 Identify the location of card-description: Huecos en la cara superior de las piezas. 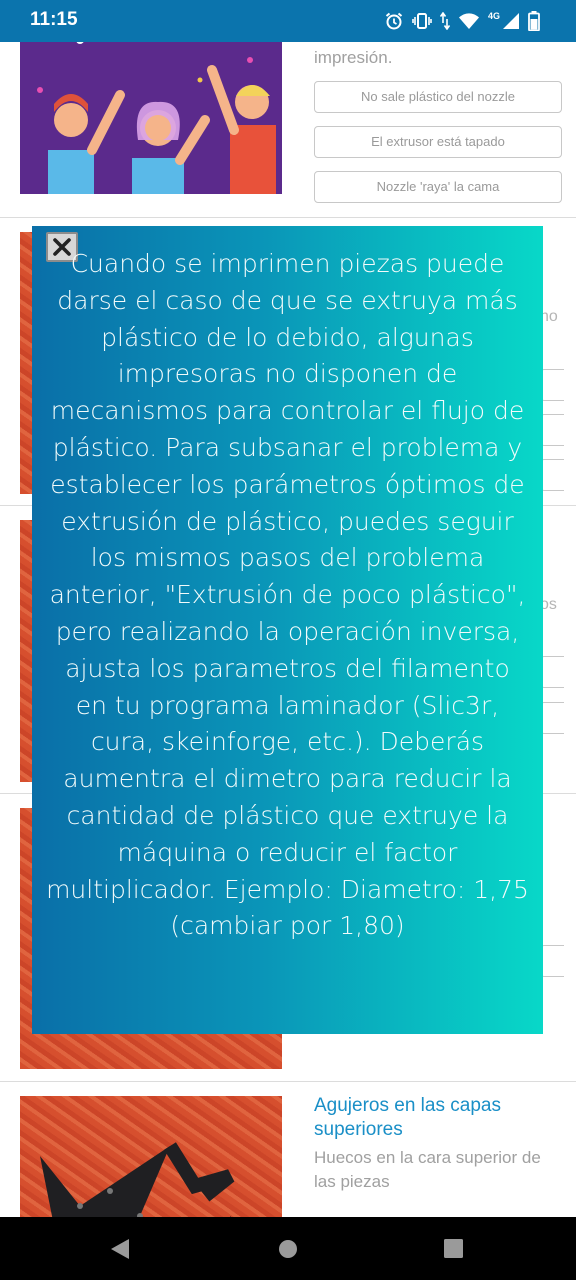
(427, 1169).